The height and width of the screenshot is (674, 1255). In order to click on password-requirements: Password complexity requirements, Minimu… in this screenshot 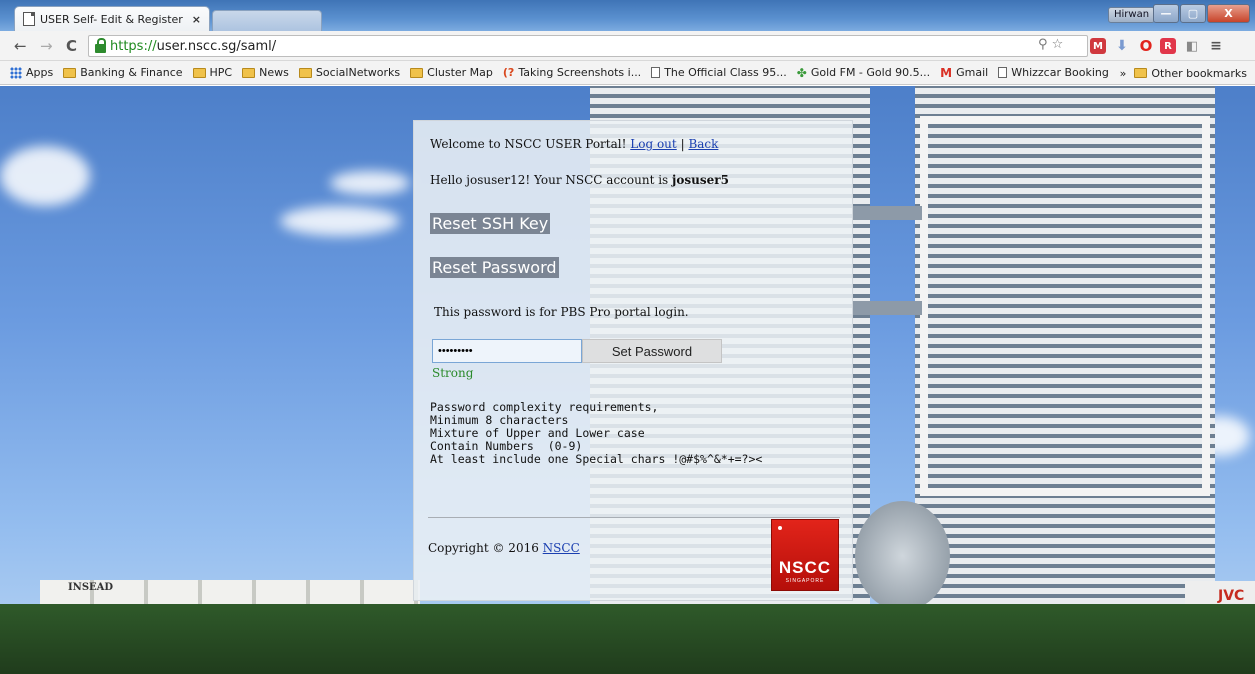, I will do `click(596, 433)`.